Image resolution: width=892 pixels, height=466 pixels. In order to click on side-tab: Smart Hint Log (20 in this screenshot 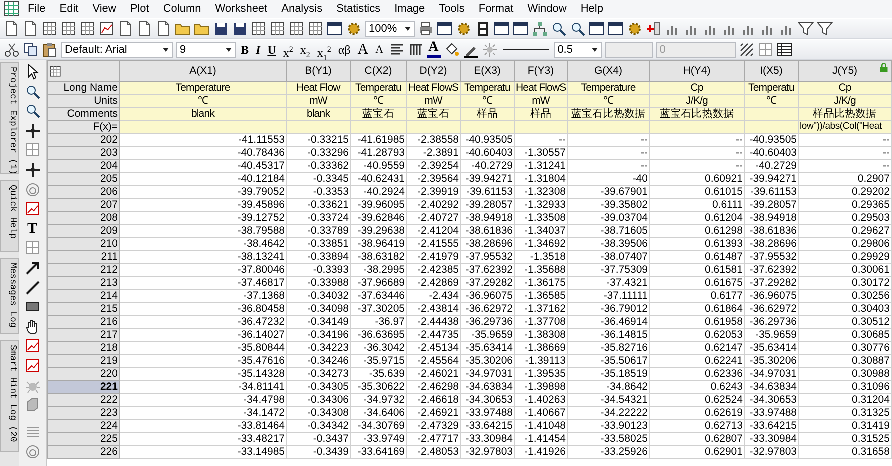, I will do `click(9, 396)`.